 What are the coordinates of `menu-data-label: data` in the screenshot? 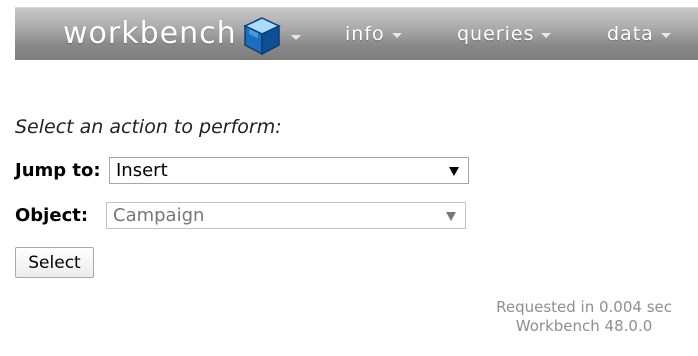 It's located at (630, 34).